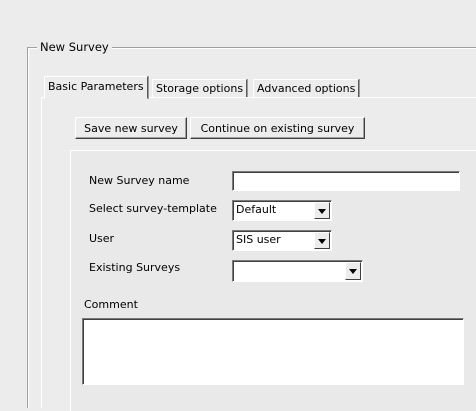  I want to click on tab-advanced-options: Advanced options, so click(306, 88).